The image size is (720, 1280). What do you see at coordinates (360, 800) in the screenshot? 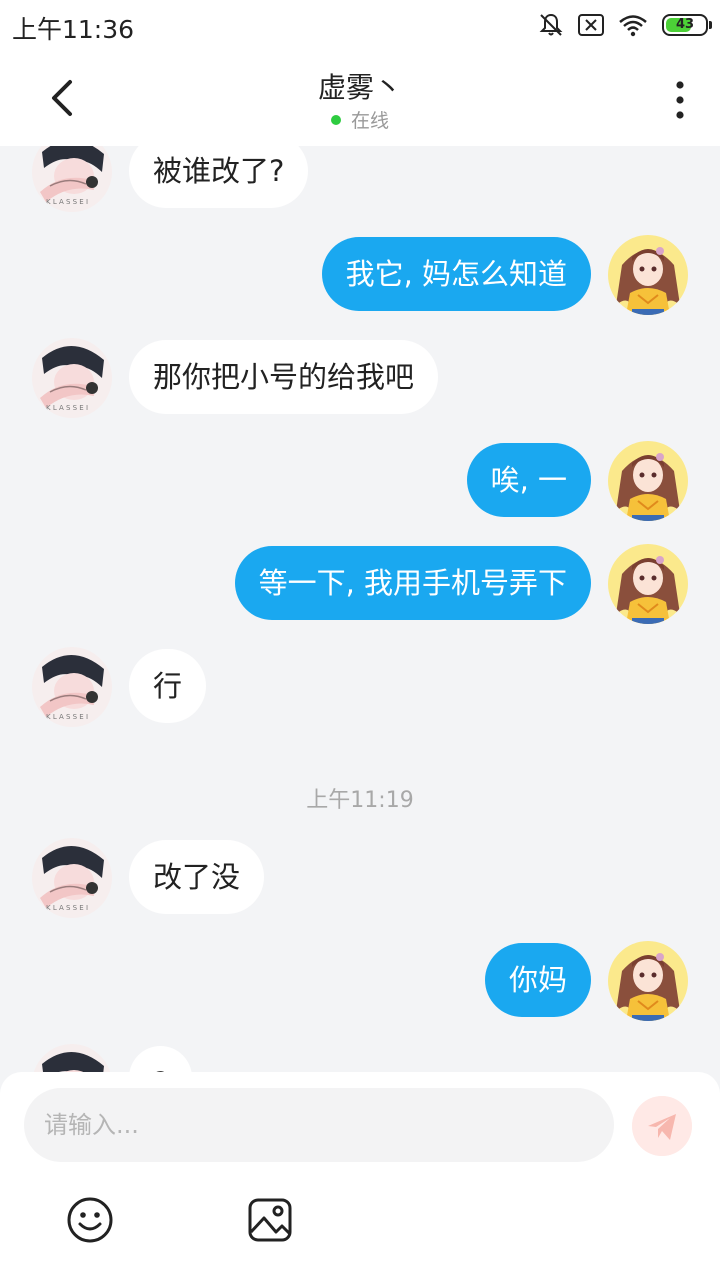
I see `message-timestamp: 上午11:19` at bounding box center [360, 800].